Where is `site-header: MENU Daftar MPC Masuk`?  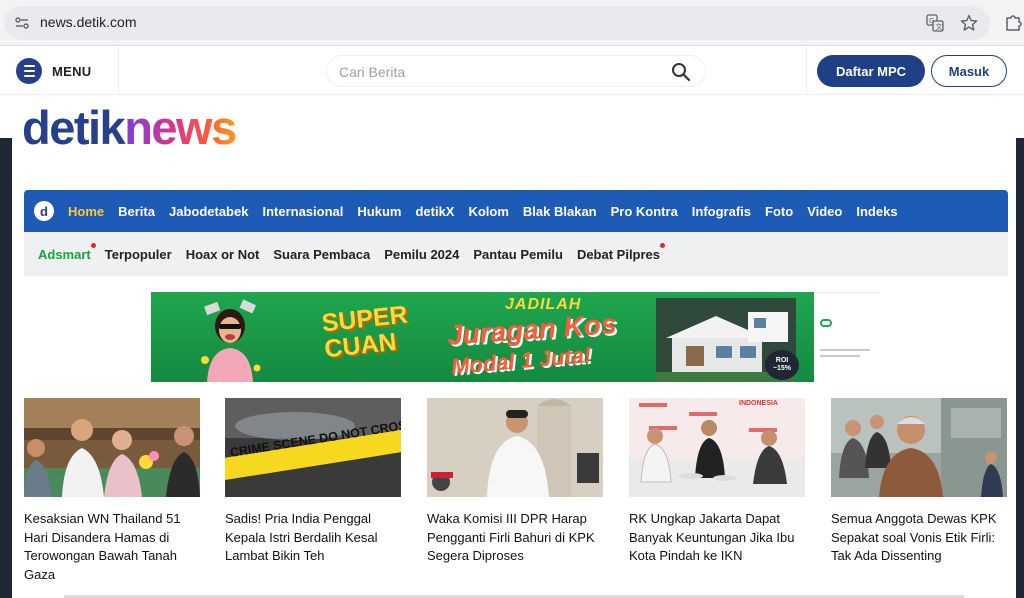 site-header: MENU Daftar MPC Masuk is located at coordinates (512, 71).